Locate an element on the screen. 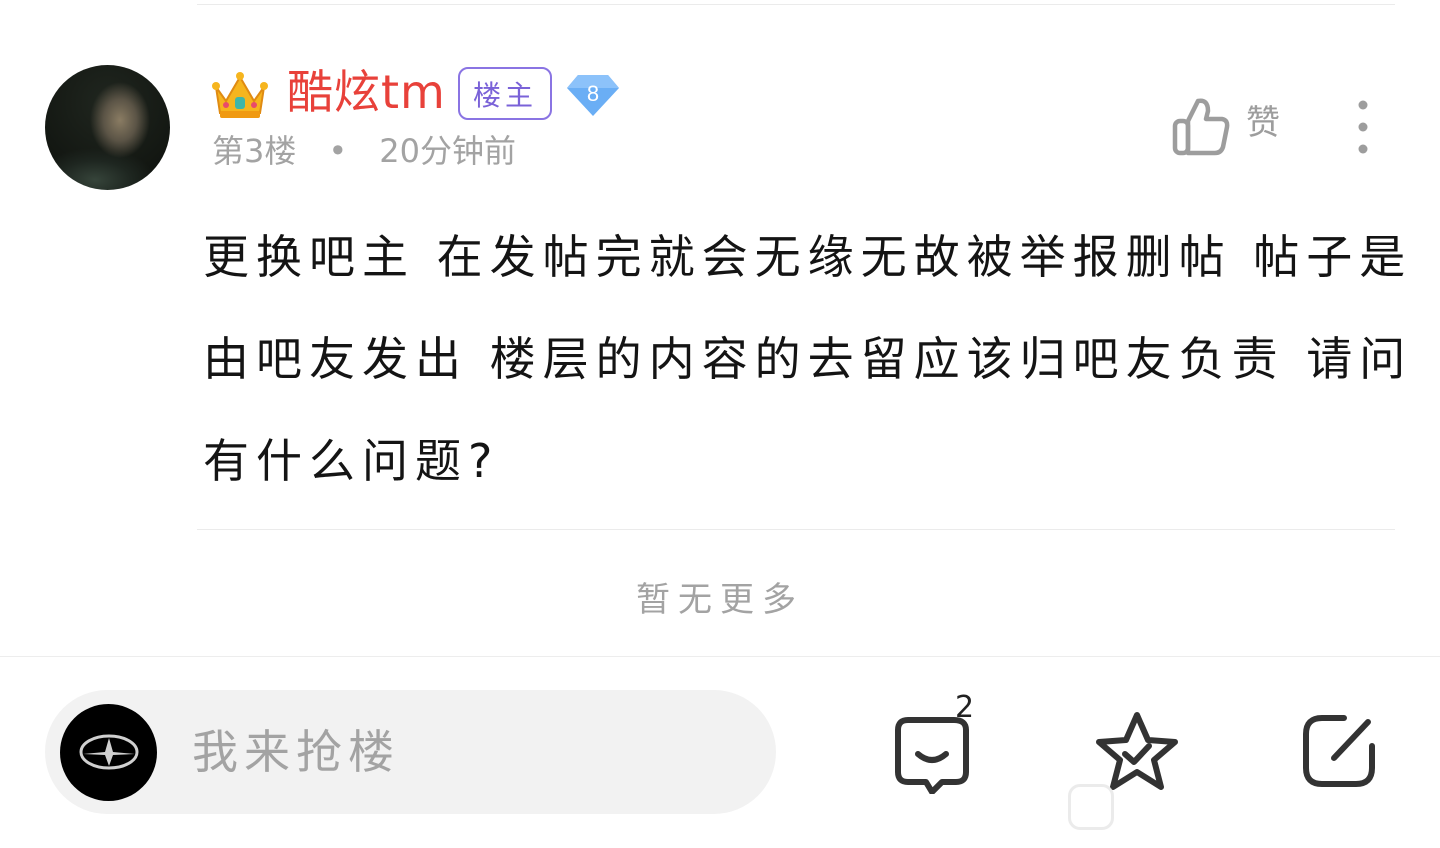 Image resolution: width=1440 pixels, height=848 pixels. reply-avatar is located at coordinates (108, 752).